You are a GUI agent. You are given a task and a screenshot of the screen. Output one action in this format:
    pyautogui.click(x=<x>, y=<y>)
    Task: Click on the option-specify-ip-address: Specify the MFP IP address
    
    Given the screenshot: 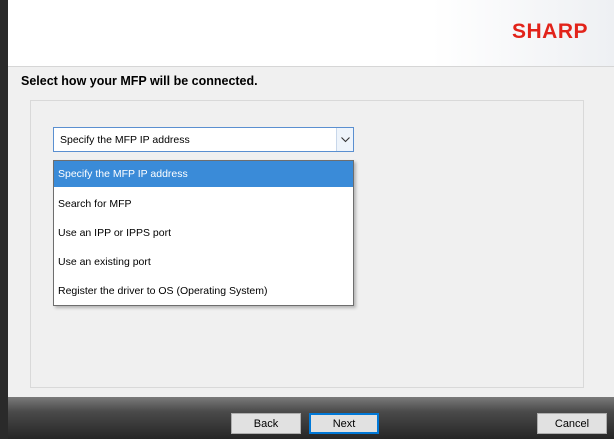 What is the action you would take?
    pyautogui.click(x=203, y=174)
    